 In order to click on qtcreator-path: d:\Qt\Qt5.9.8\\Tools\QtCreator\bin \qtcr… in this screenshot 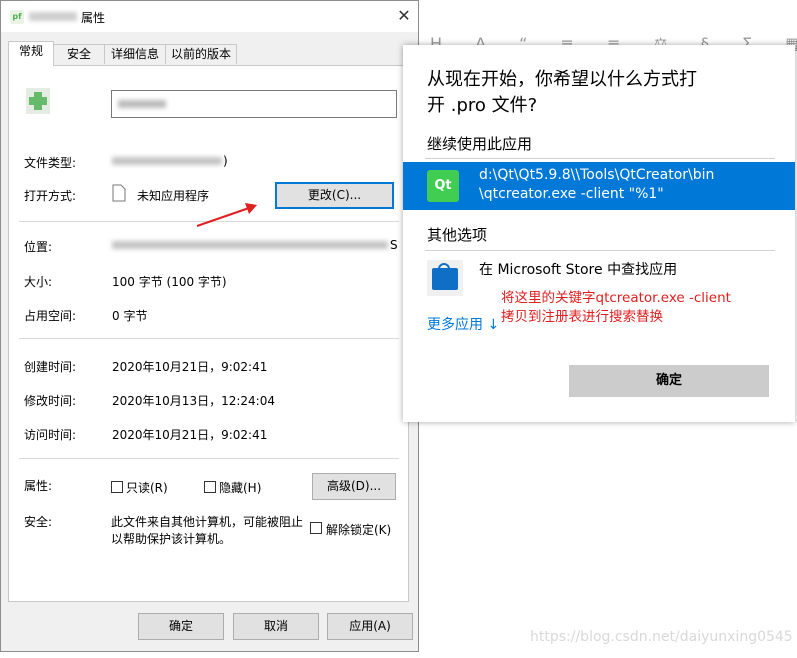, I will do `click(596, 185)`.